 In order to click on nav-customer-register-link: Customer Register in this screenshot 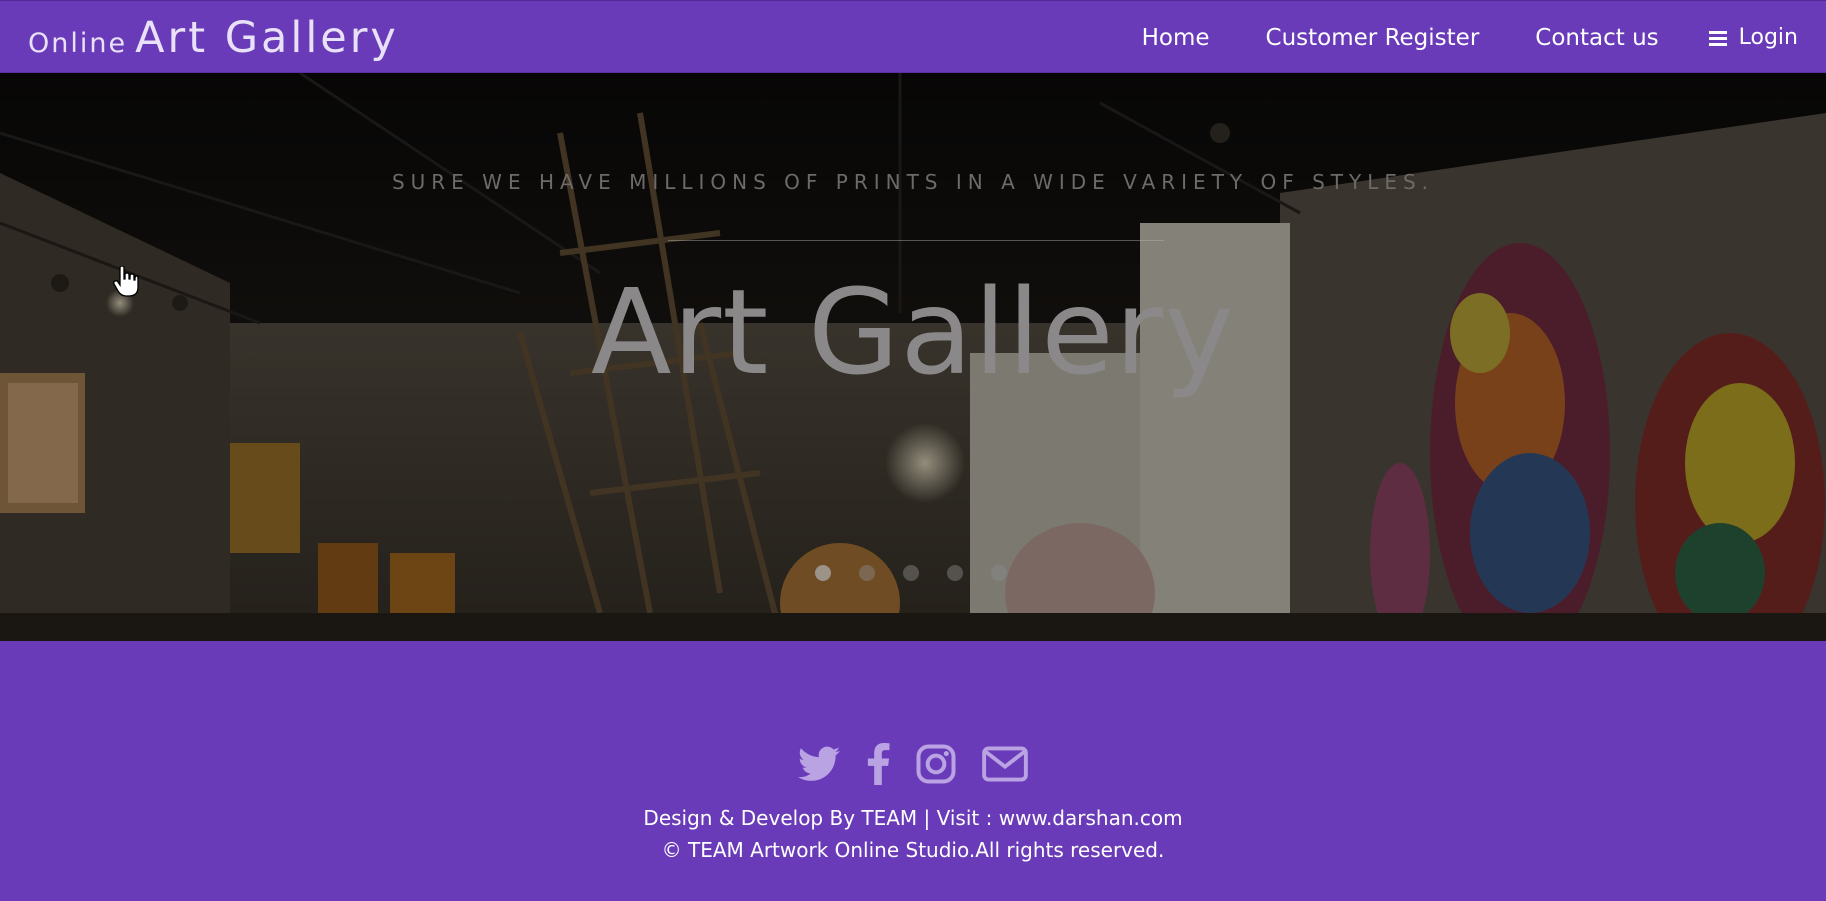, I will do `click(1373, 38)`.